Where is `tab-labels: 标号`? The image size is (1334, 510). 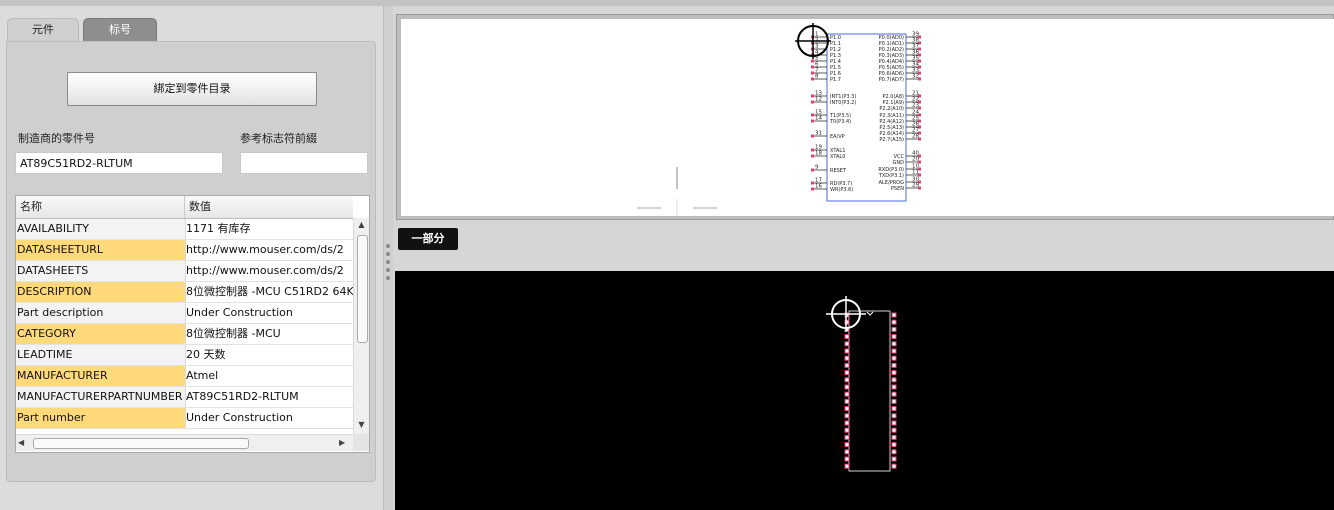 tab-labels: 标号 is located at coordinates (120, 29).